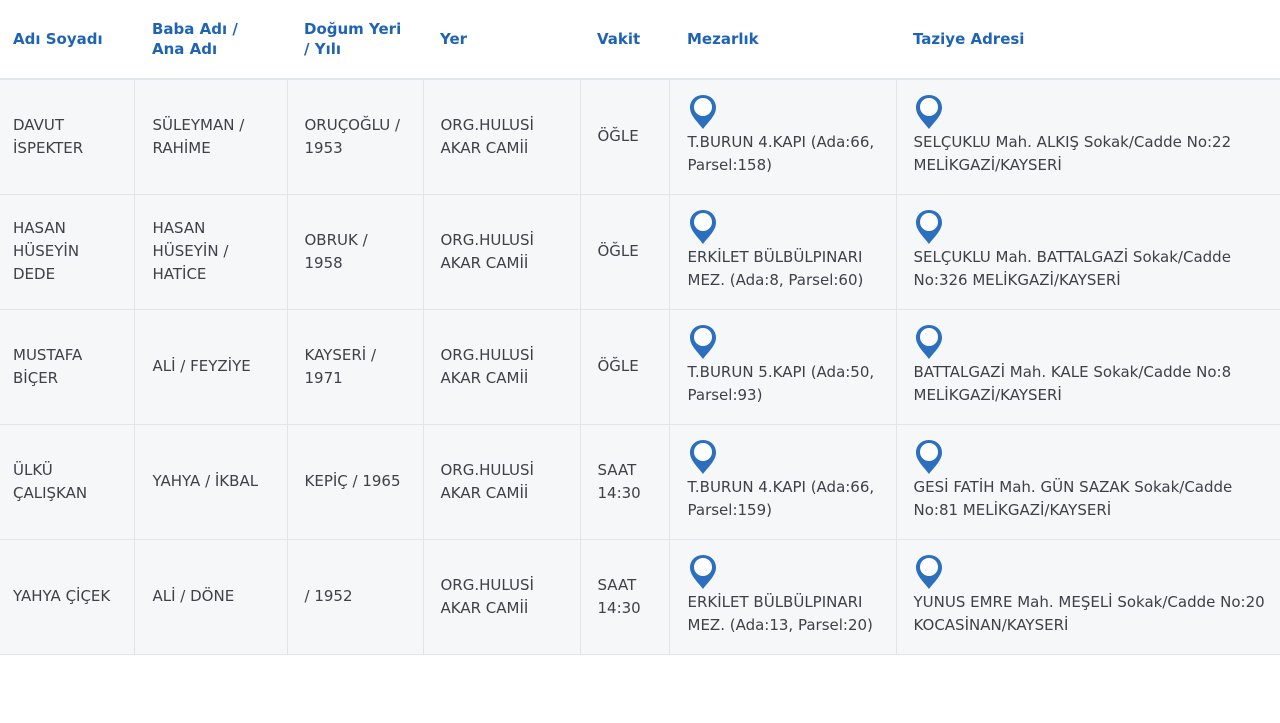 This screenshot has width=1280, height=723. Describe the element at coordinates (67, 597) in the screenshot. I see `cell-name: YAHYA ÇİÇEK` at that location.